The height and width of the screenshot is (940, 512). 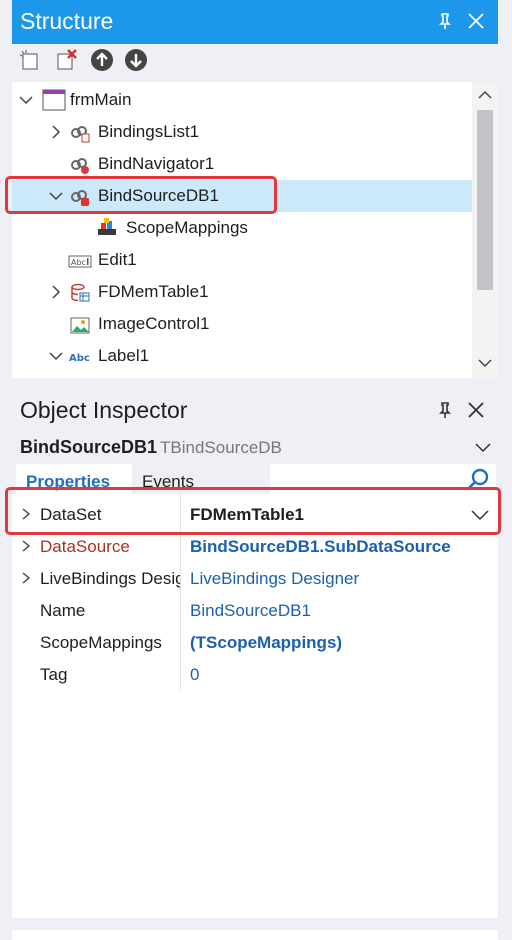 What do you see at coordinates (80, 292) in the screenshot?
I see `mem-table-icon` at bounding box center [80, 292].